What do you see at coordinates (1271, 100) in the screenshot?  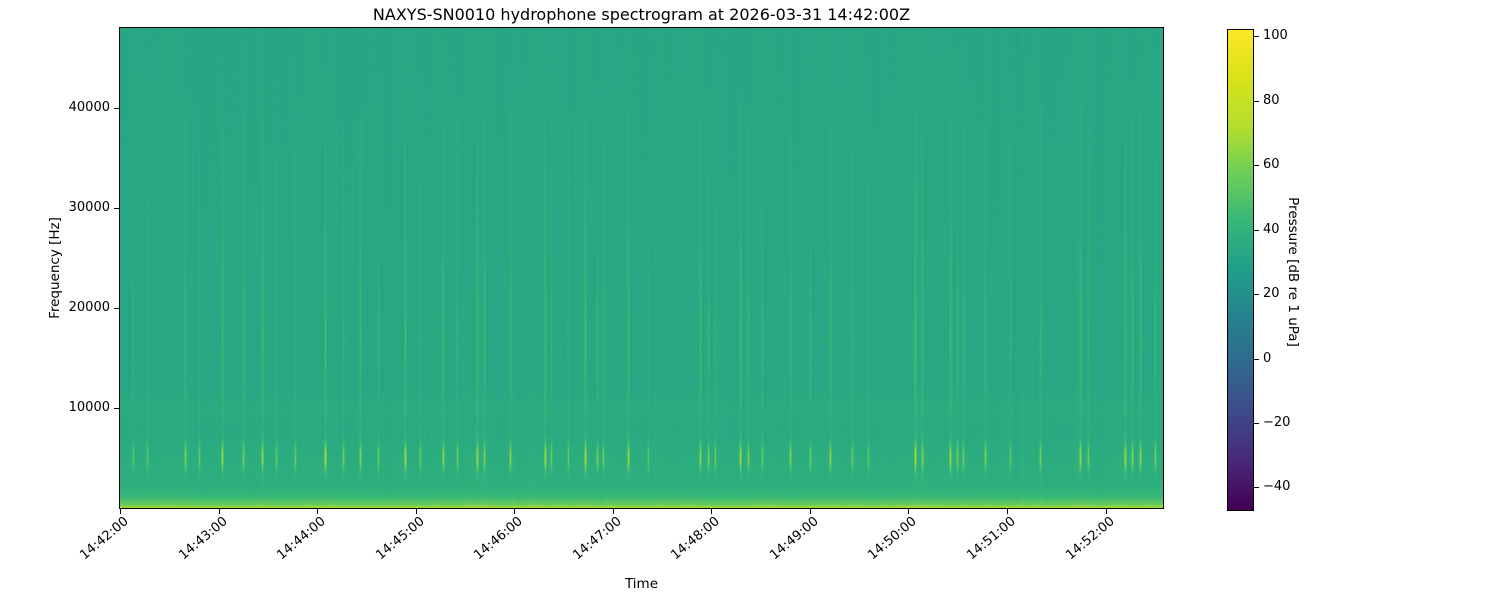 I see `colorbar-tick-label: 80` at bounding box center [1271, 100].